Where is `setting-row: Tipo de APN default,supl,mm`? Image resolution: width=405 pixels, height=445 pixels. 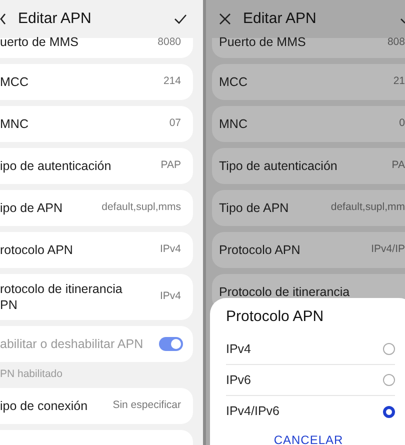 setting-row: Tipo de APN default,supl,mm is located at coordinates (308, 208).